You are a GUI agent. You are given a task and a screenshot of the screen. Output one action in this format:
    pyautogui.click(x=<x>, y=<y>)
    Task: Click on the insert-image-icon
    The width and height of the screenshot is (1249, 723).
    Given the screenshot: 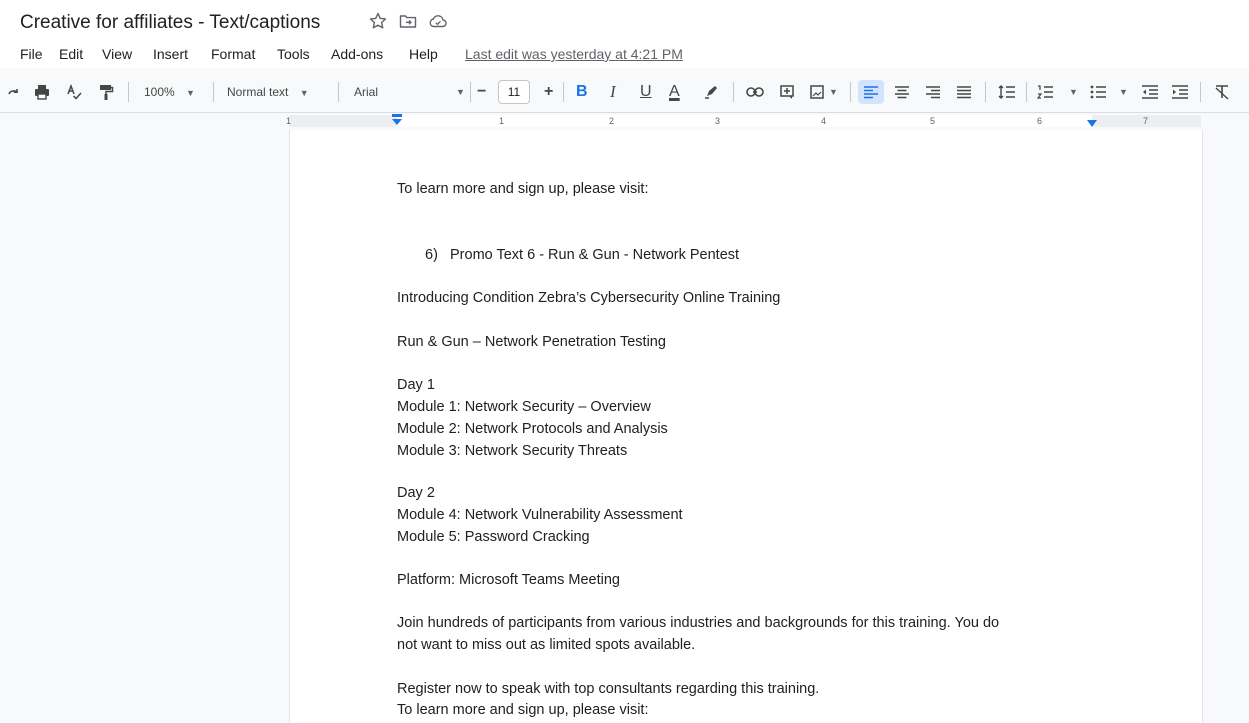 What is the action you would take?
    pyautogui.click(x=817, y=92)
    